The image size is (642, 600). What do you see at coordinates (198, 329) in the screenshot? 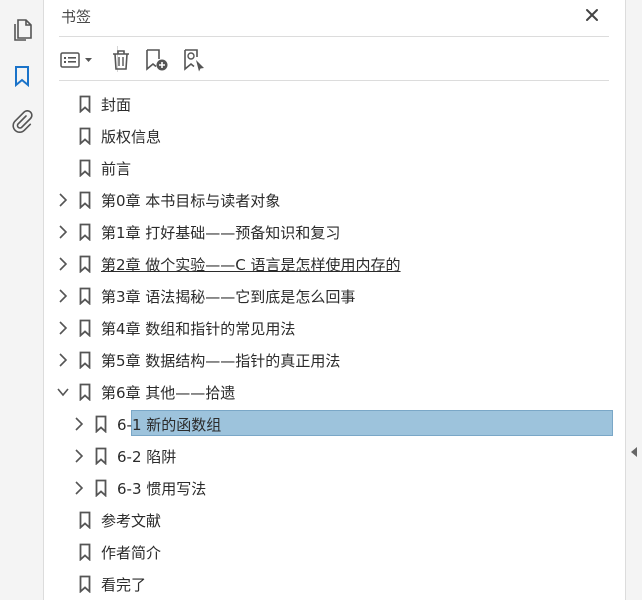
I see `bookmark-label: 第4章 数组和指针的常见用法` at bounding box center [198, 329].